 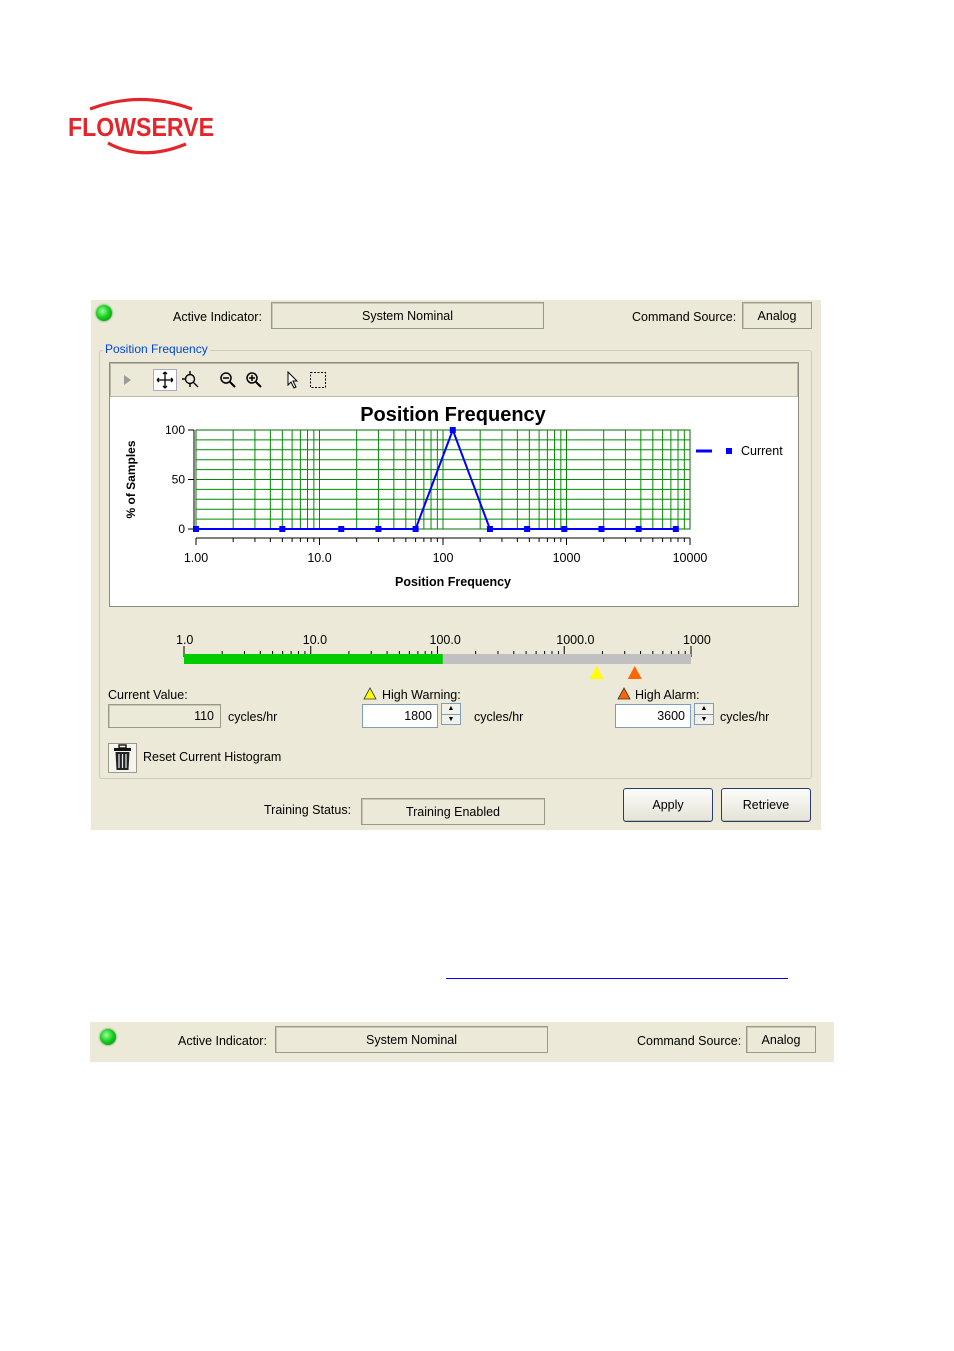 What do you see at coordinates (667, 695) in the screenshot?
I see `high-alarm-label: High Alarm:` at bounding box center [667, 695].